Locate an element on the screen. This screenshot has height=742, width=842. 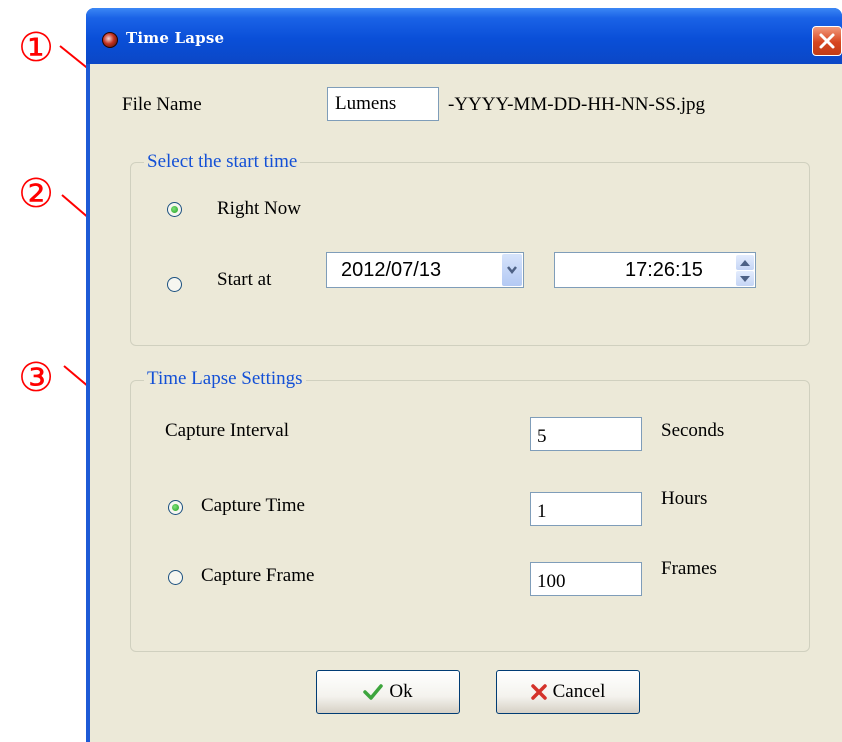
chevron-down-icon is located at coordinates (512, 270).